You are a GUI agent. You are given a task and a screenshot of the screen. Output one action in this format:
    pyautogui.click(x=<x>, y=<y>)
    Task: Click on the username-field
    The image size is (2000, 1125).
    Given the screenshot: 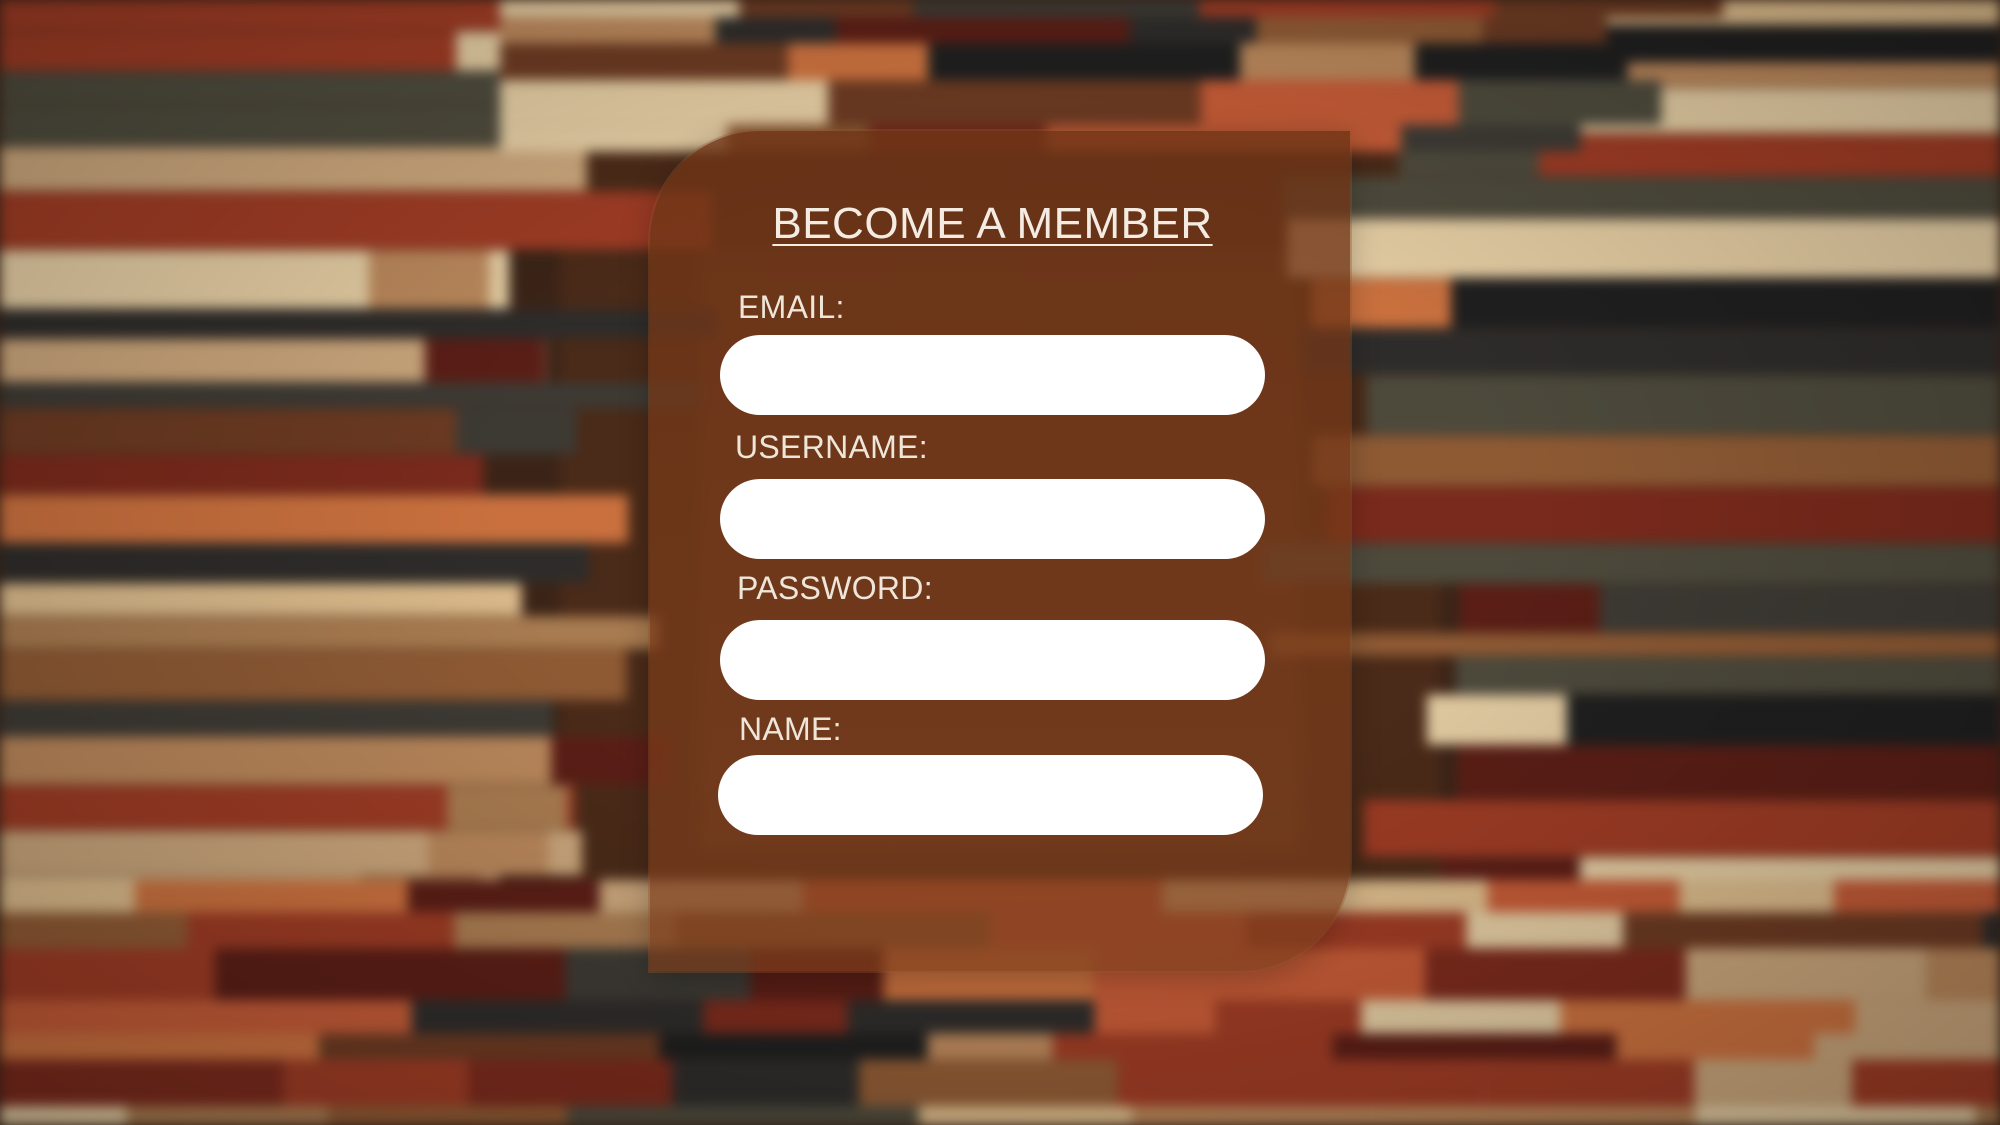 What is the action you would take?
    pyautogui.click(x=992, y=519)
    